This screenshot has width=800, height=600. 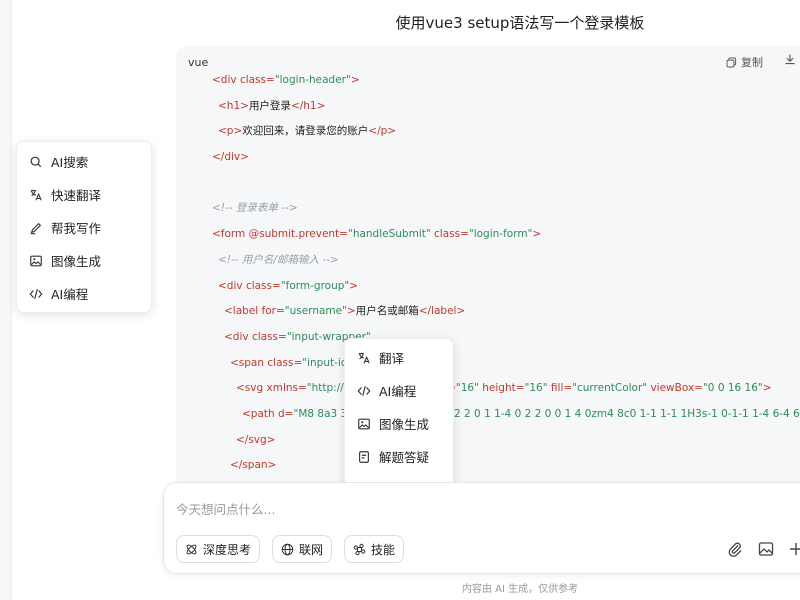 What do you see at coordinates (488, 158) in the screenshot?
I see `code-line: </div>` at bounding box center [488, 158].